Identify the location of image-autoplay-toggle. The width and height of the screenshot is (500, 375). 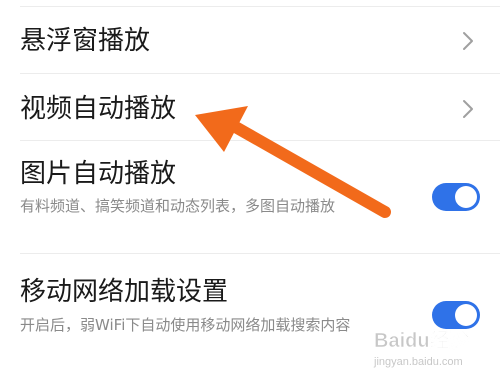
(456, 197).